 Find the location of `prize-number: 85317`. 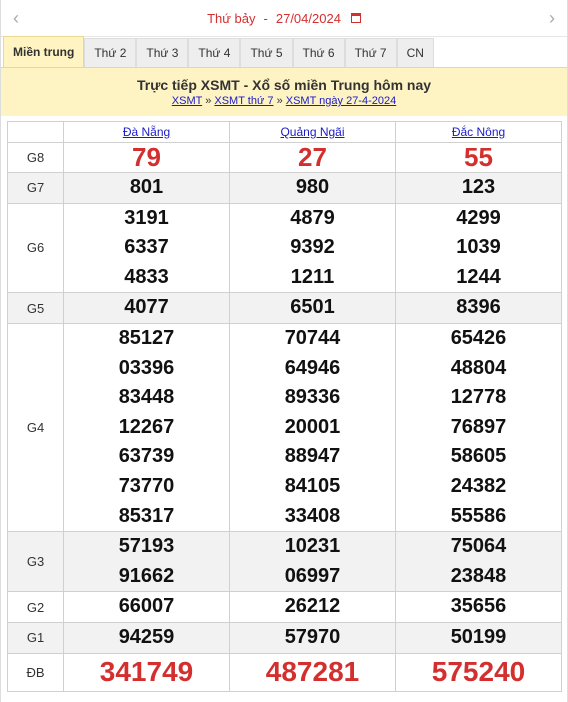

prize-number: 85317 is located at coordinates (146, 515).